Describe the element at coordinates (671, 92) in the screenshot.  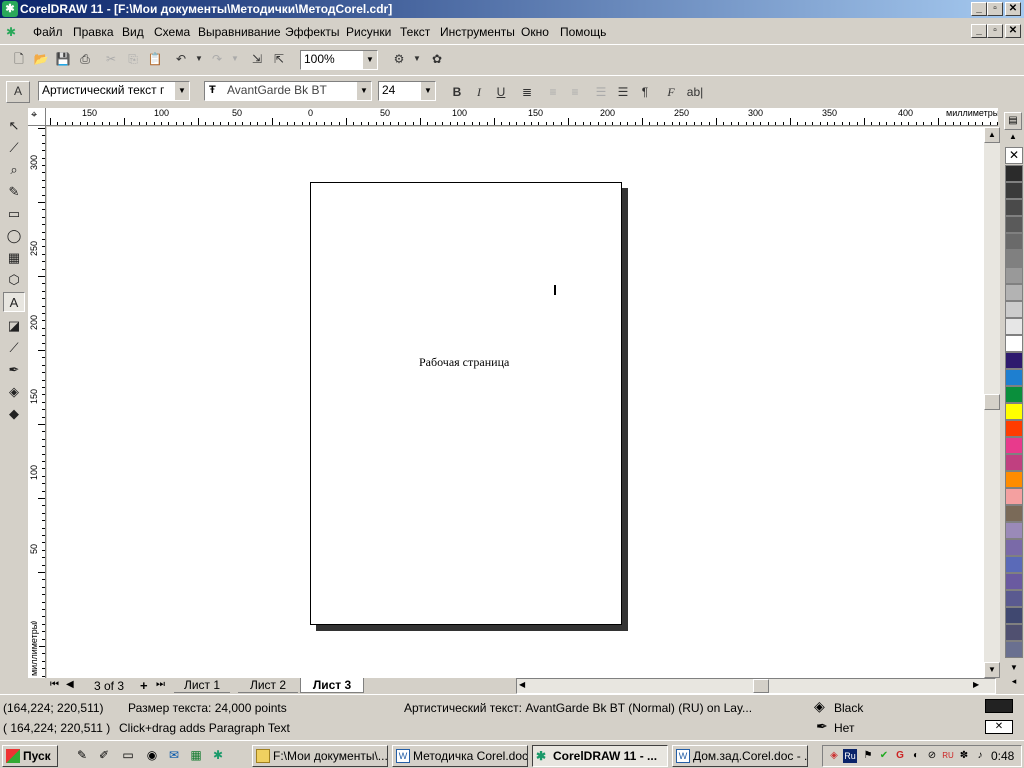
I see `format-character-button: F` at that location.